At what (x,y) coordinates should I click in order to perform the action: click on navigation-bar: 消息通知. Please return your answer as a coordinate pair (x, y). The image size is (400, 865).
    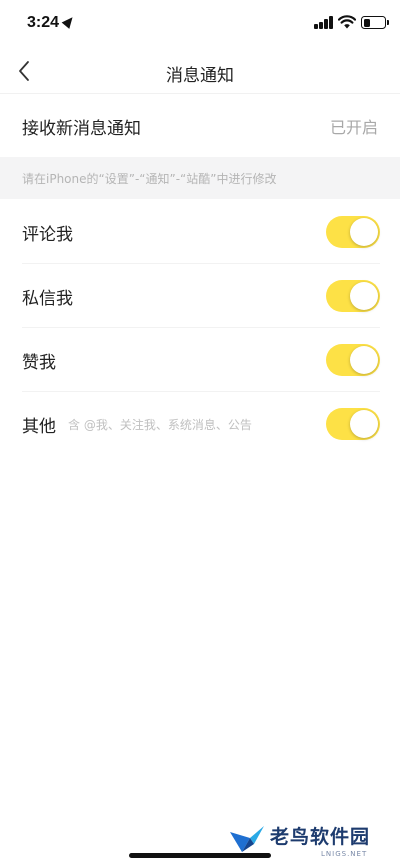
    Looking at the image, I should click on (200, 71).